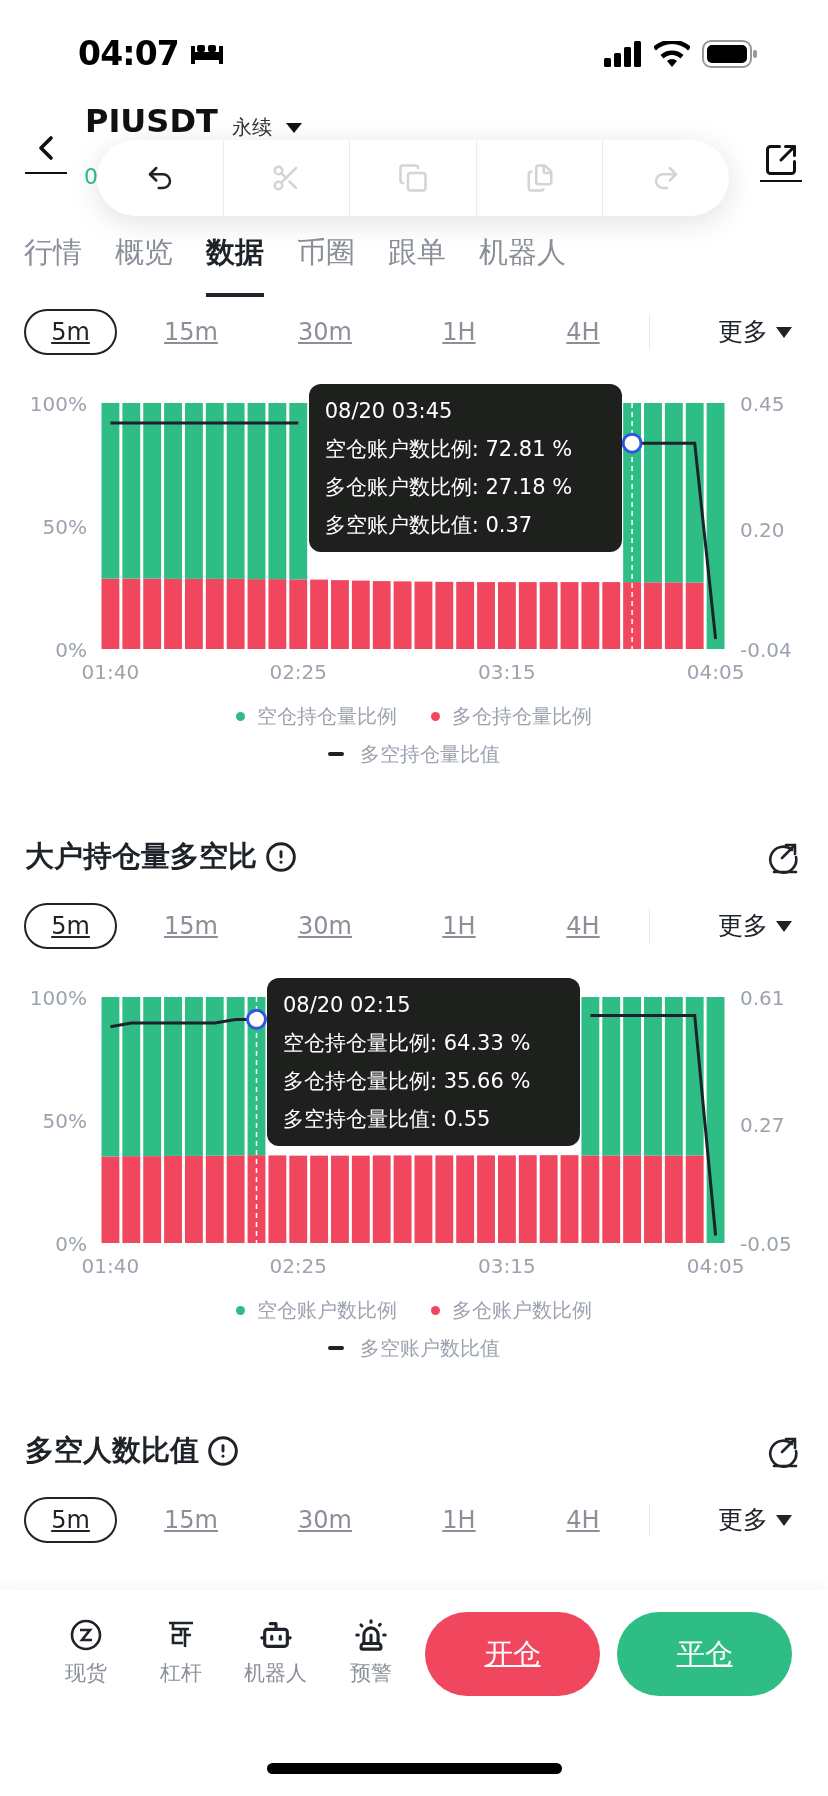 Image resolution: width=828 pixels, height=1796 pixels. Describe the element at coordinates (53, 263) in the screenshot. I see `tab: 行情` at that location.